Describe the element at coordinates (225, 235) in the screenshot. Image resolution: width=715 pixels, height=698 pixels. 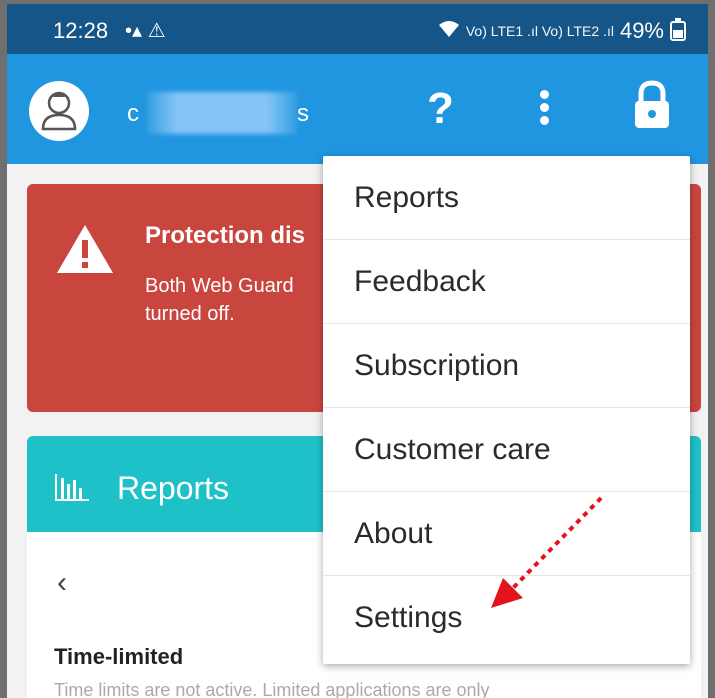
I see `alert-title: Protection dis` at that location.